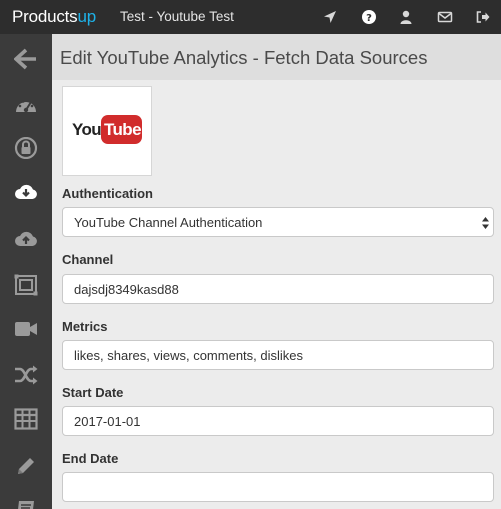  Describe the element at coordinates (177, 16) in the screenshot. I see `project-title: Test - Youtube Test` at that location.